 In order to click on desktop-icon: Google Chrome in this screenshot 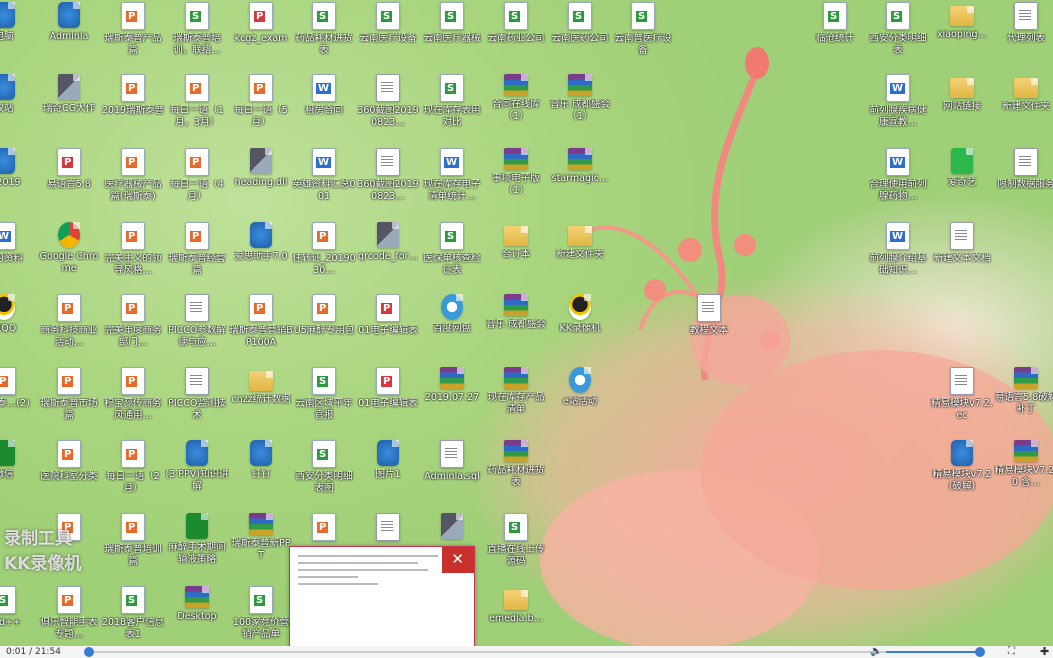, I will do `click(69, 248)`.